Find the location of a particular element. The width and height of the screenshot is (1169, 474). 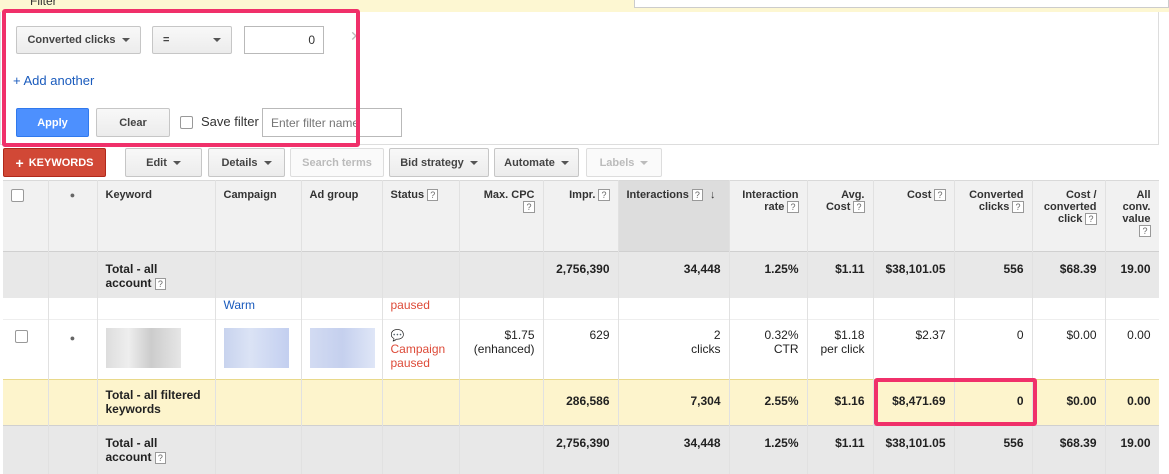

total-cost-per-conv: $68.39 is located at coordinates (1069, 274).